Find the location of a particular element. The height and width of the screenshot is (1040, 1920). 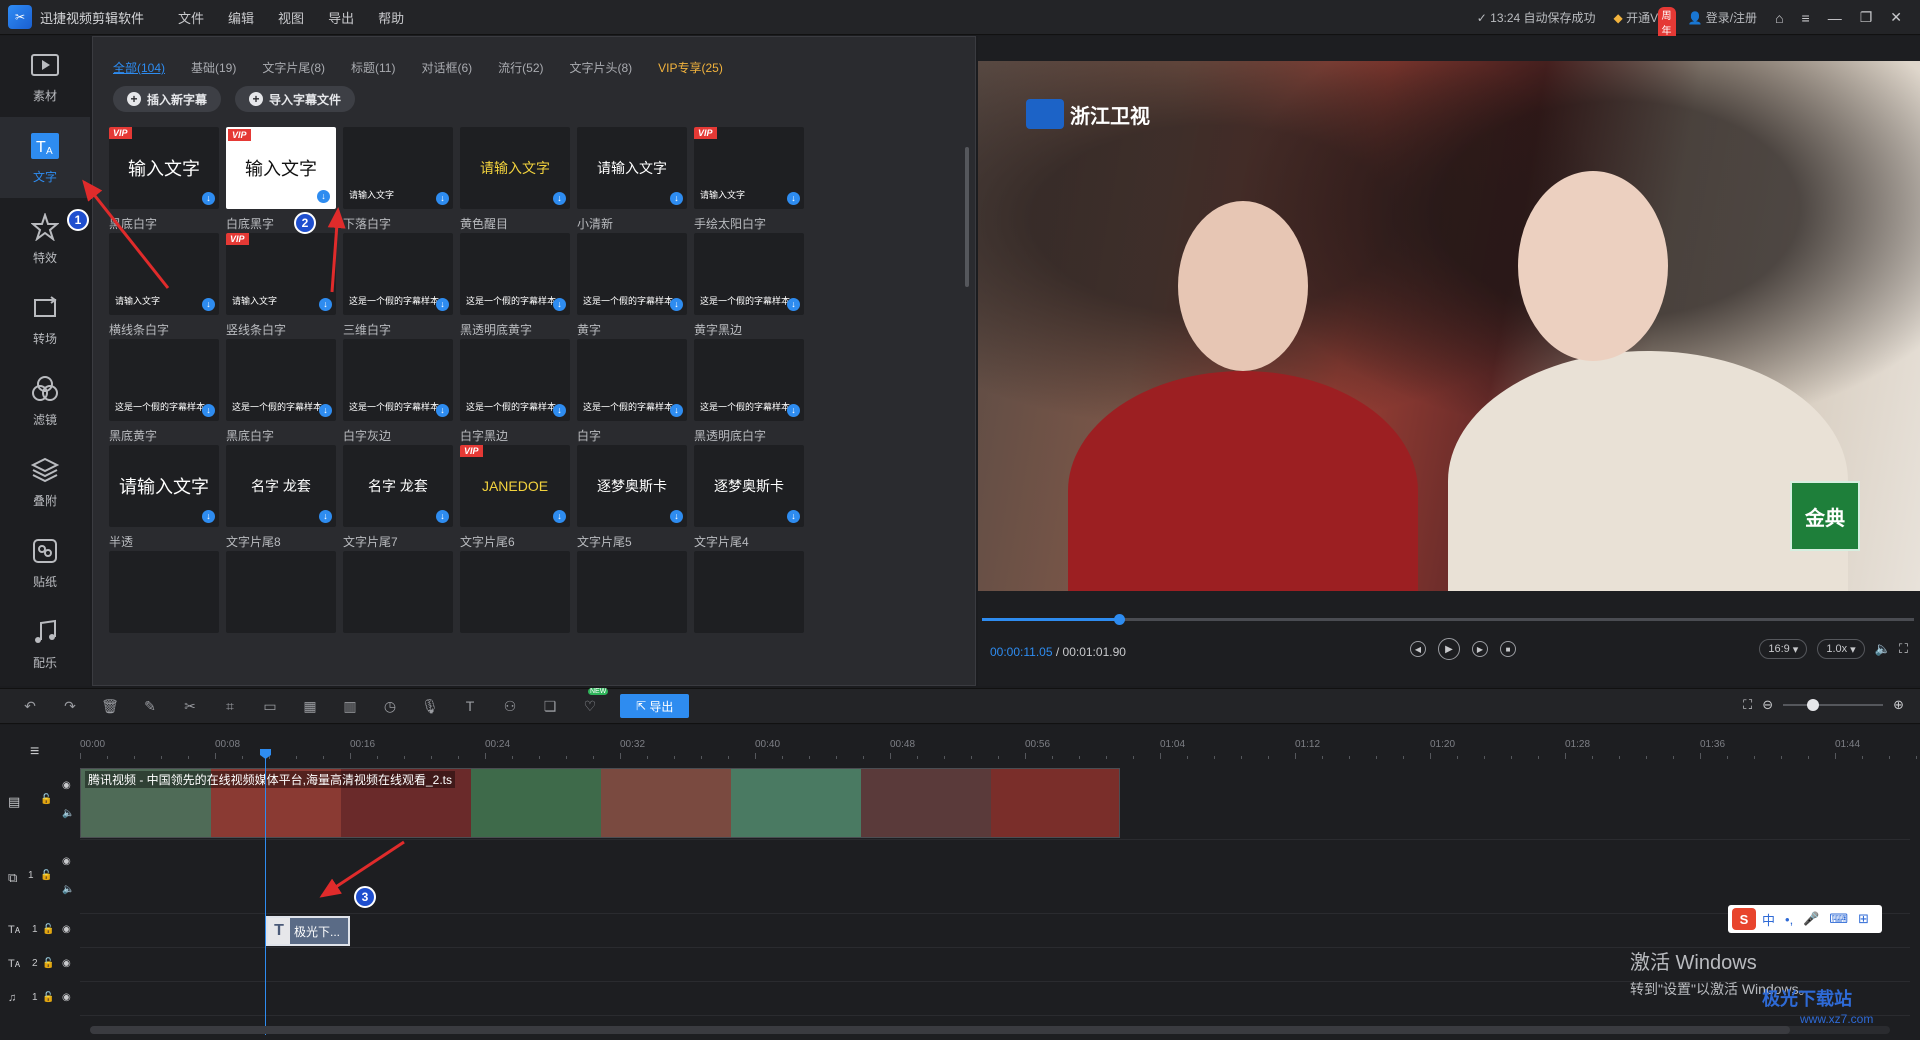

ime-punct: •, is located at coordinates (1789, 919).